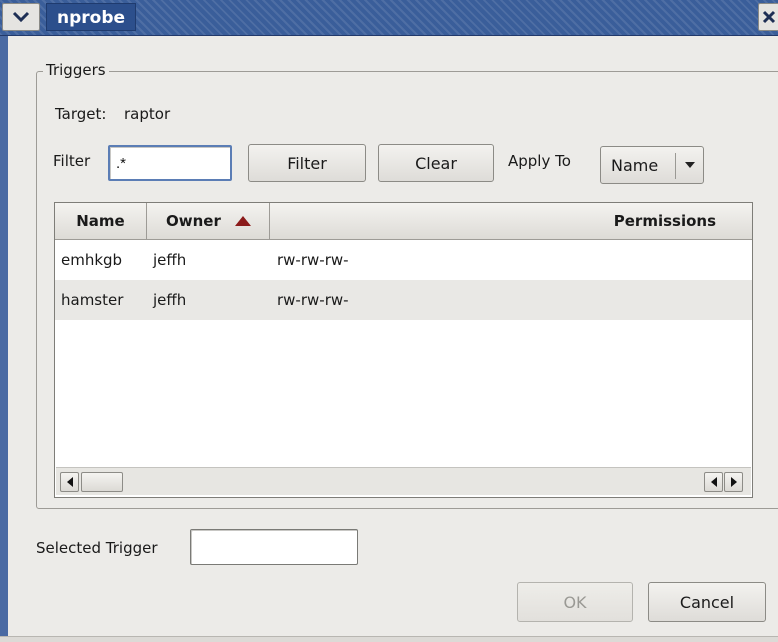 This screenshot has height=642, width=778. Describe the element at coordinates (193, 221) in the screenshot. I see `column-label: Owner` at that location.